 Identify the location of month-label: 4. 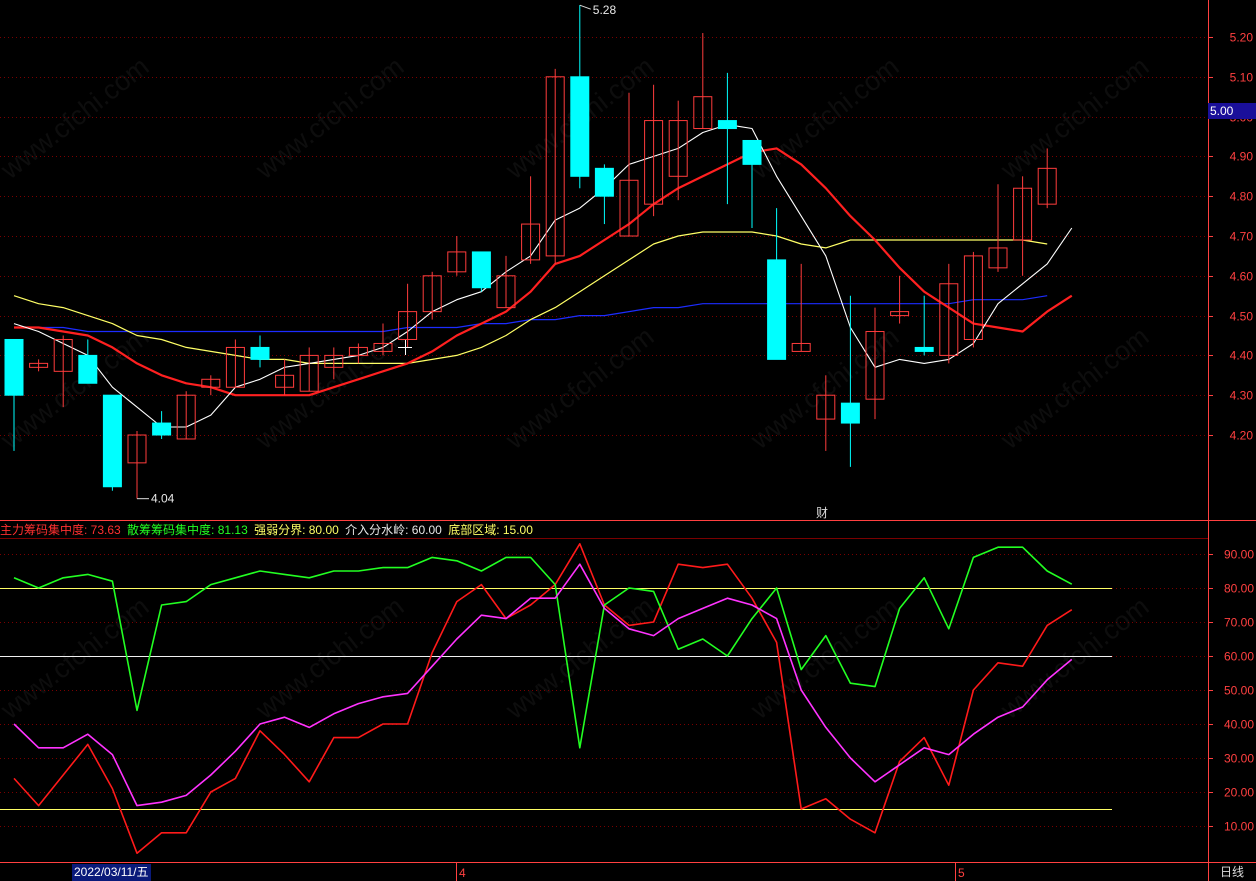
(462, 873).